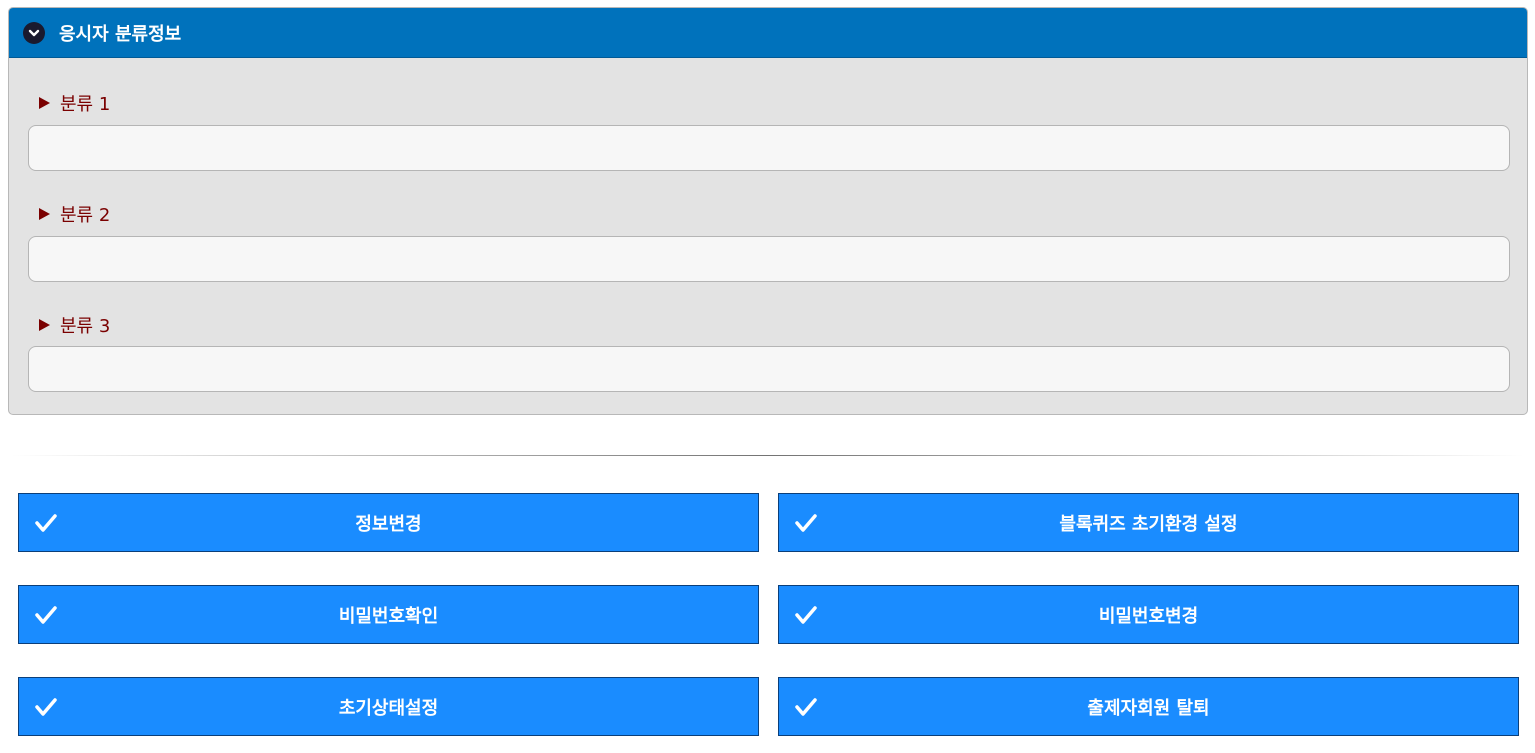 This screenshot has width=1535, height=753. I want to click on blockquiz-settings-label: 블록퀴즈 초기환경 설정, so click(1148, 524).